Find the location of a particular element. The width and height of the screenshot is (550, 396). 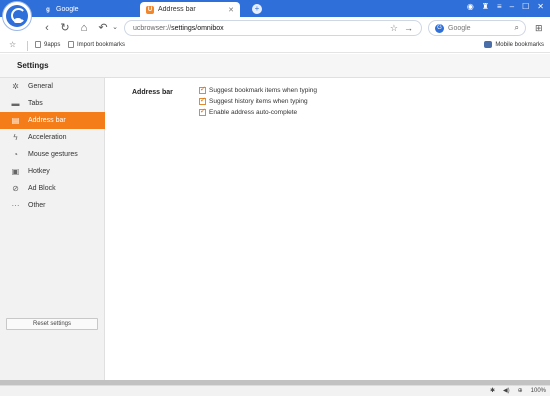

menu-icon: ≡ is located at coordinates (499, 6).